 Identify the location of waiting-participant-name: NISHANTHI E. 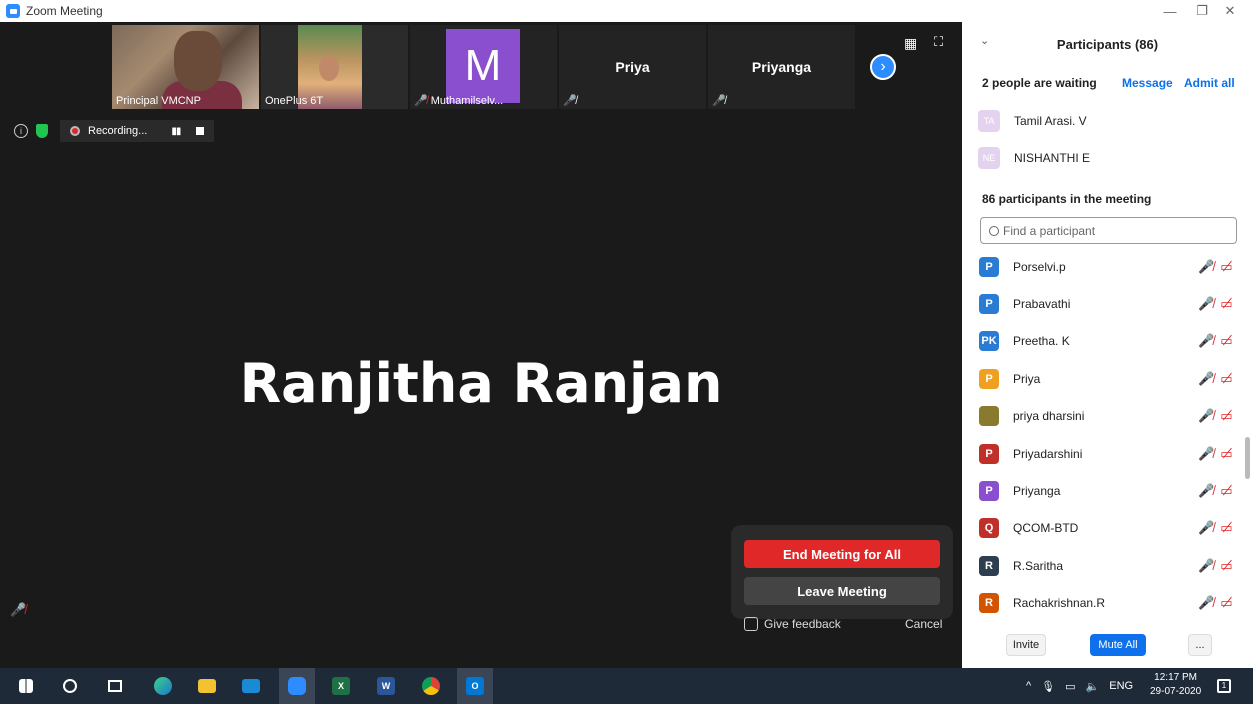
(1052, 158).